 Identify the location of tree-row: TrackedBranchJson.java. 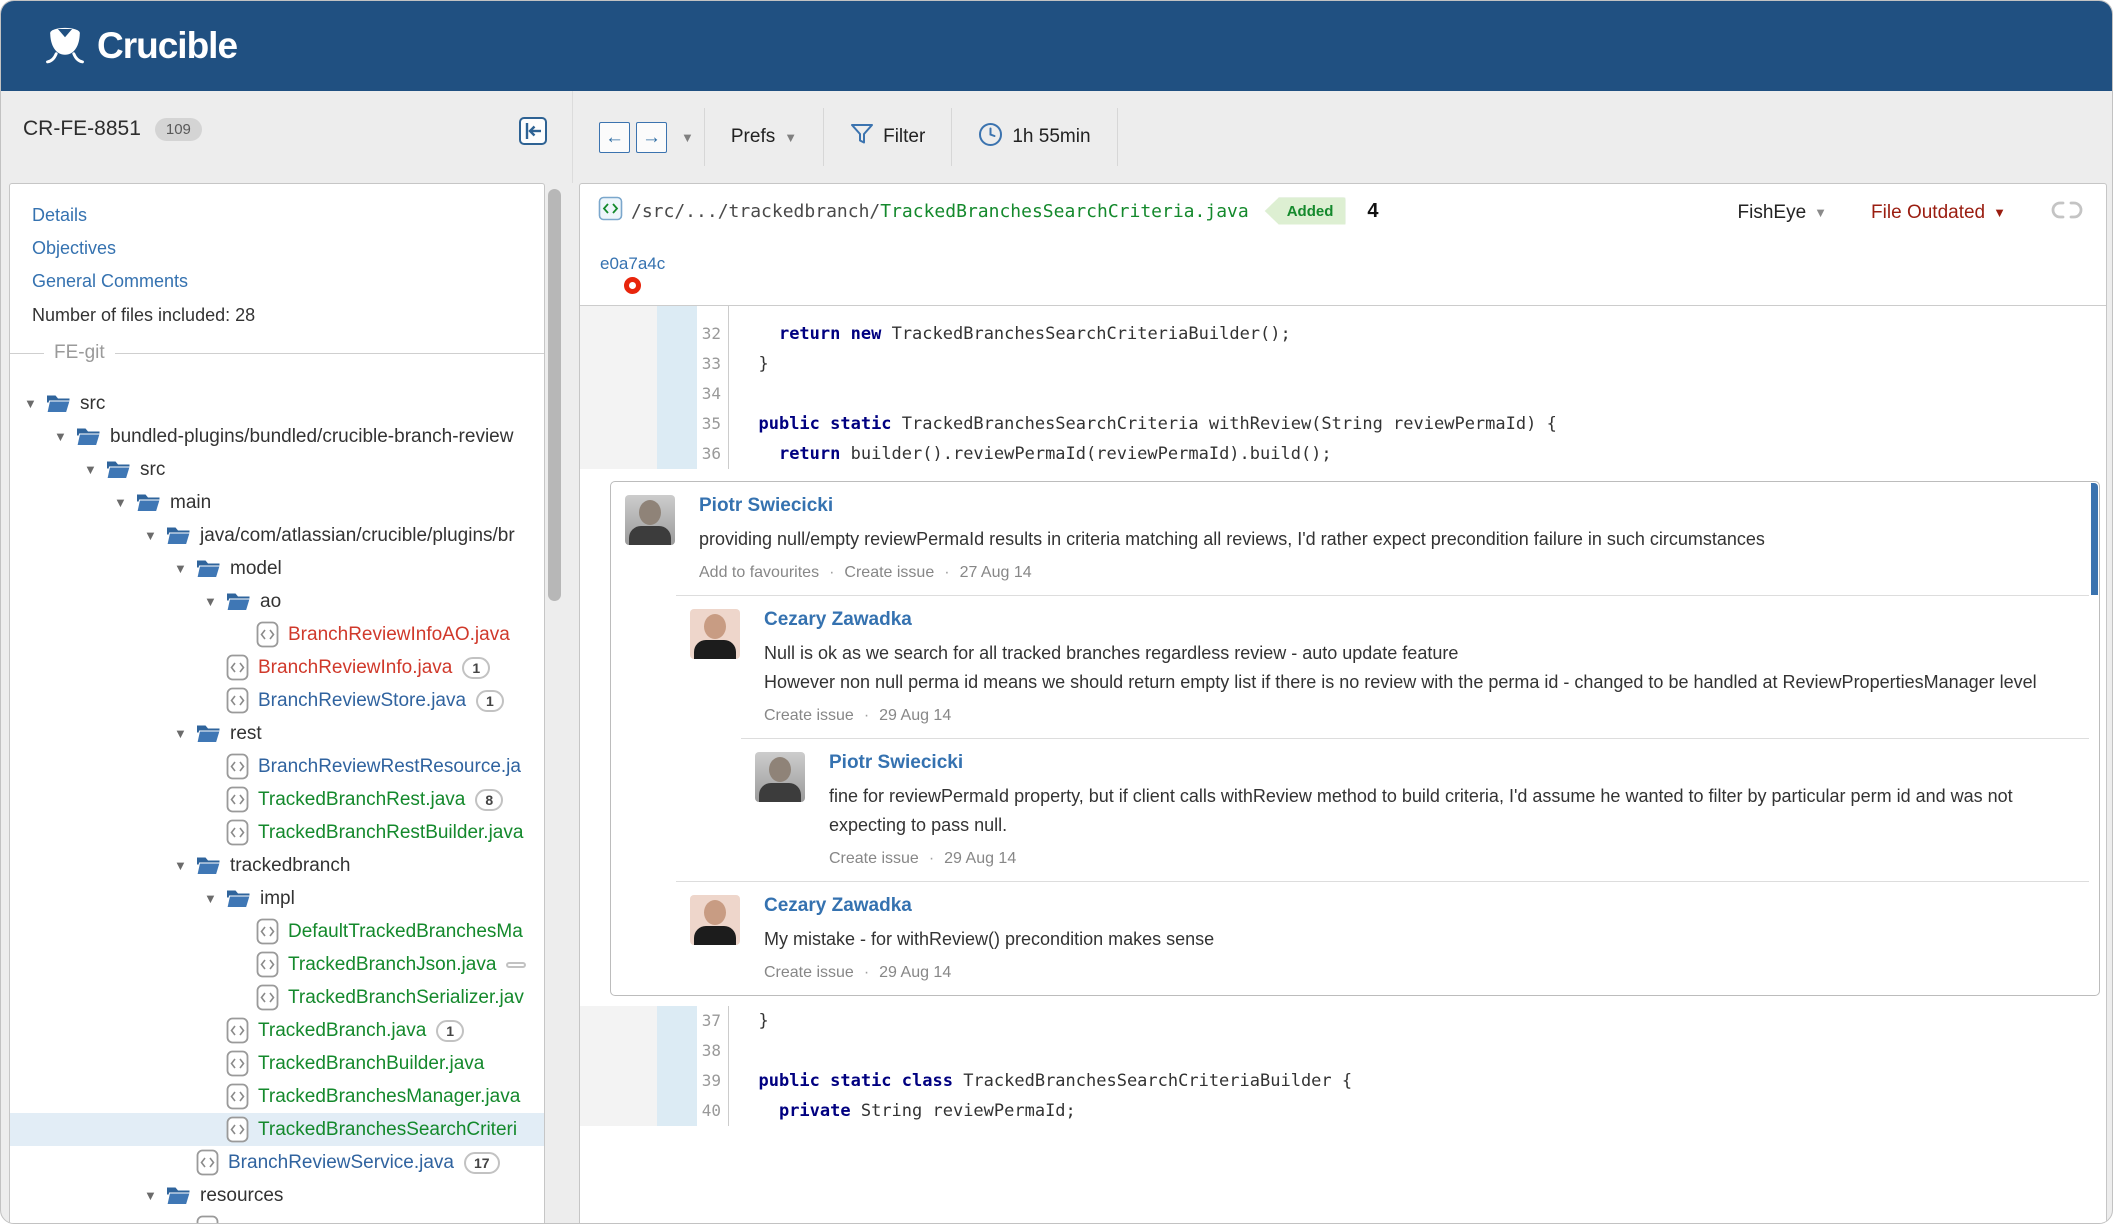
(277, 964).